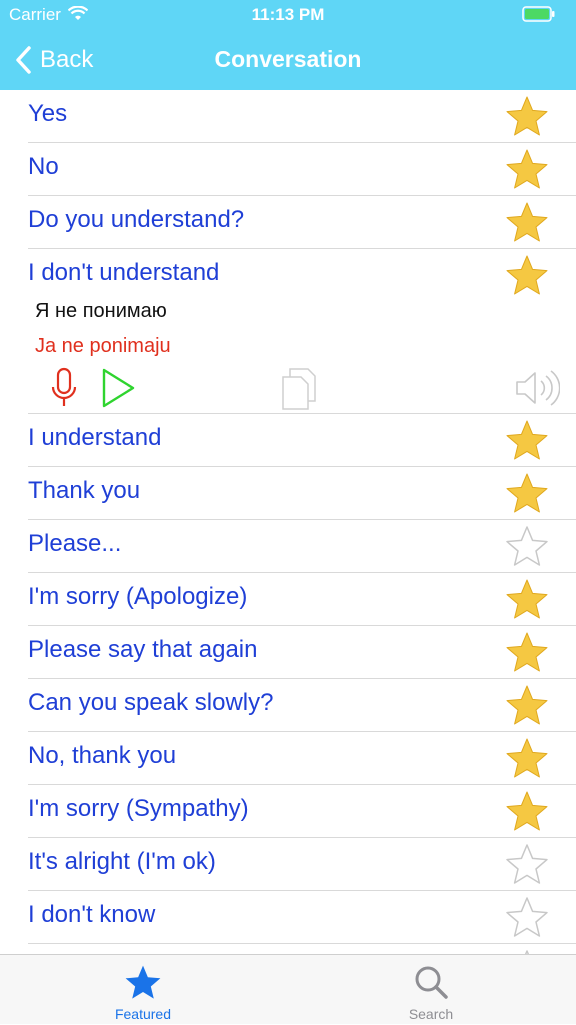 Image resolution: width=576 pixels, height=1025 pixels. What do you see at coordinates (102, 755) in the screenshot?
I see `phrase-text: No, thank you` at bounding box center [102, 755].